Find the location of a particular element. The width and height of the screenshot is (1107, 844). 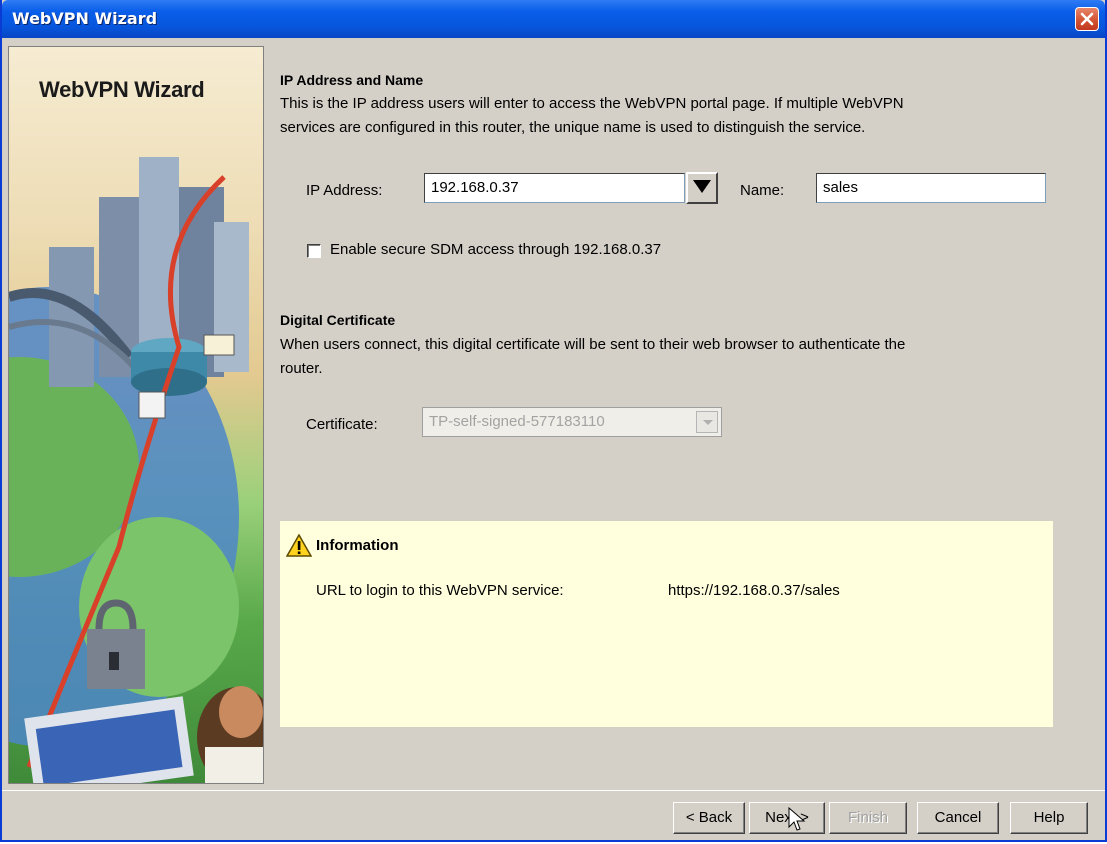

chevron-down-icon is located at coordinates (708, 422).